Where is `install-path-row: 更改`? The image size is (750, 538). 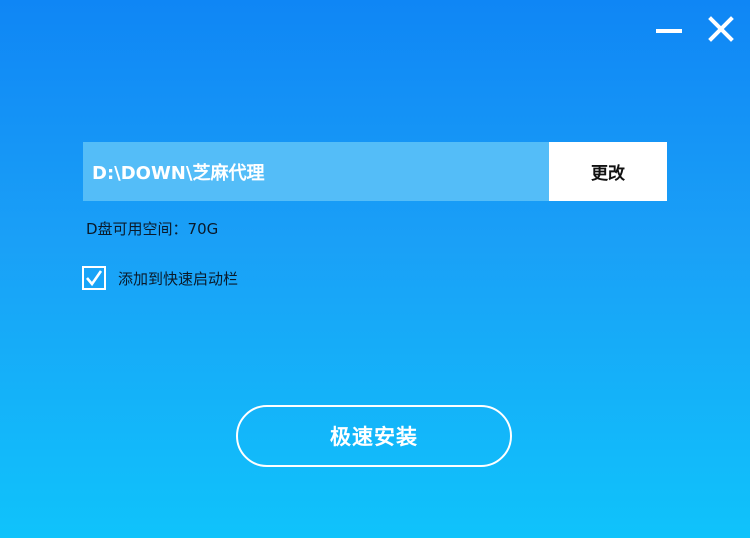
install-path-row: 更改 is located at coordinates (375, 171).